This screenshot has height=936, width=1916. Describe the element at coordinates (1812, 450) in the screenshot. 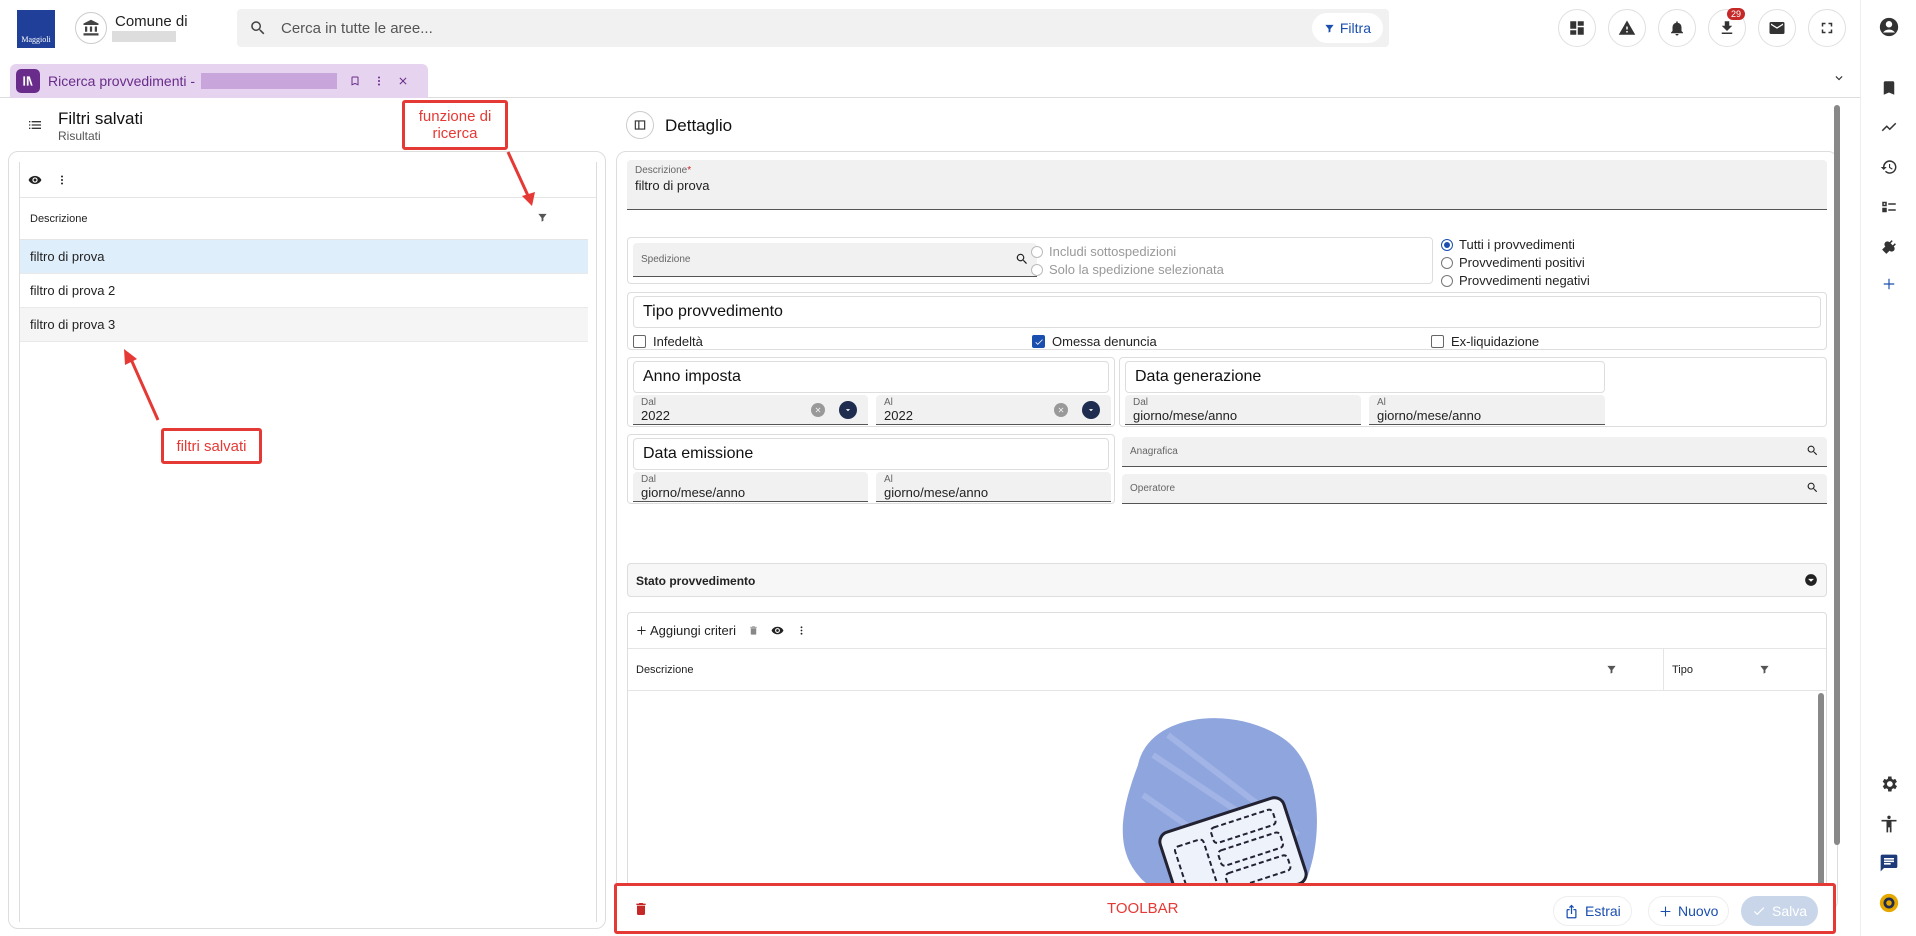

I see `anagrafica-search-button` at that location.